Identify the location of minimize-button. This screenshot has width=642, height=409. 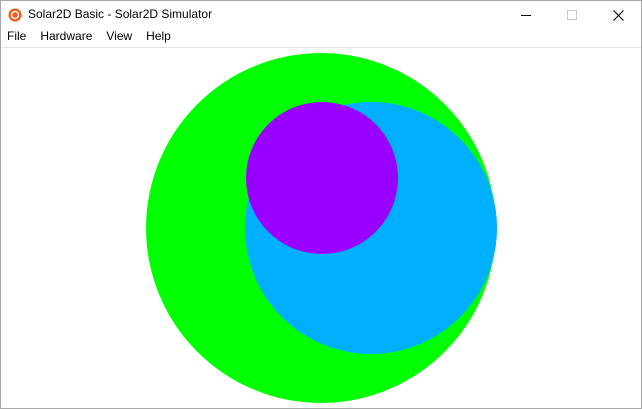
(526, 15).